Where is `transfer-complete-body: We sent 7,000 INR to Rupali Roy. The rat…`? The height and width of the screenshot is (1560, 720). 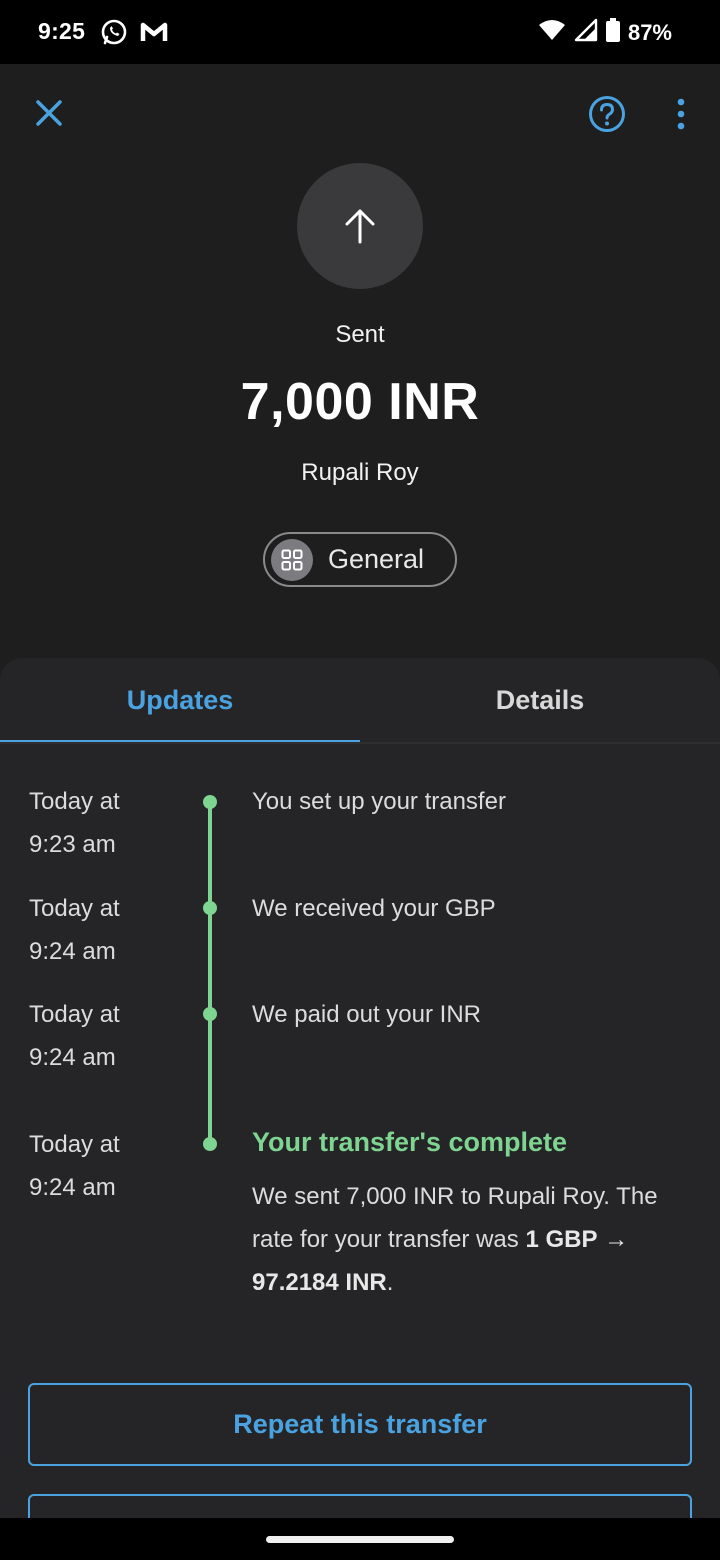
transfer-complete-body: We sent 7,000 INR to Rupali Roy. The rat… is located at coordinates (472, 1239).